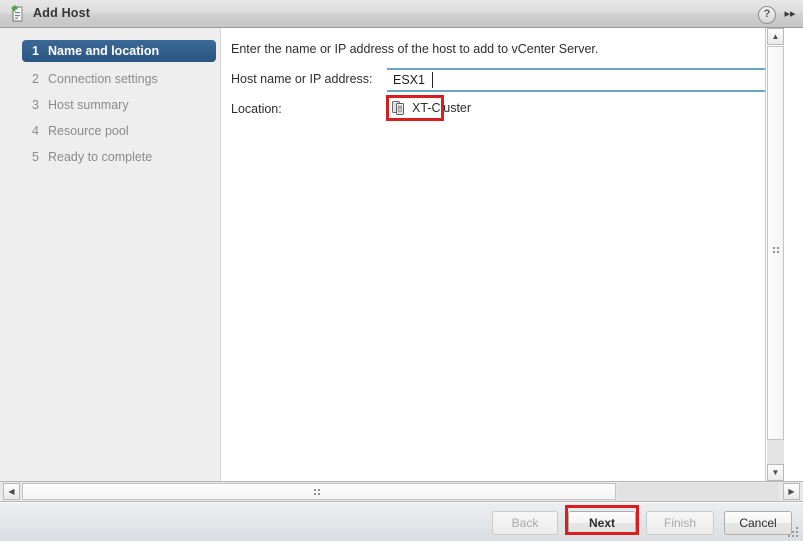 This screenshot has height=541, width=803. Describe the element at coordinates (104, 51) in the screenshot. I see `step-label: Name and location` at that location.